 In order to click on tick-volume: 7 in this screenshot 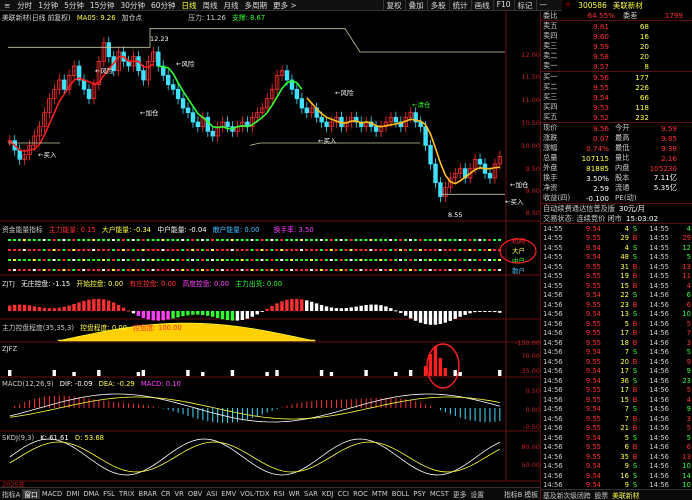, I will do `click(626, 352)`.